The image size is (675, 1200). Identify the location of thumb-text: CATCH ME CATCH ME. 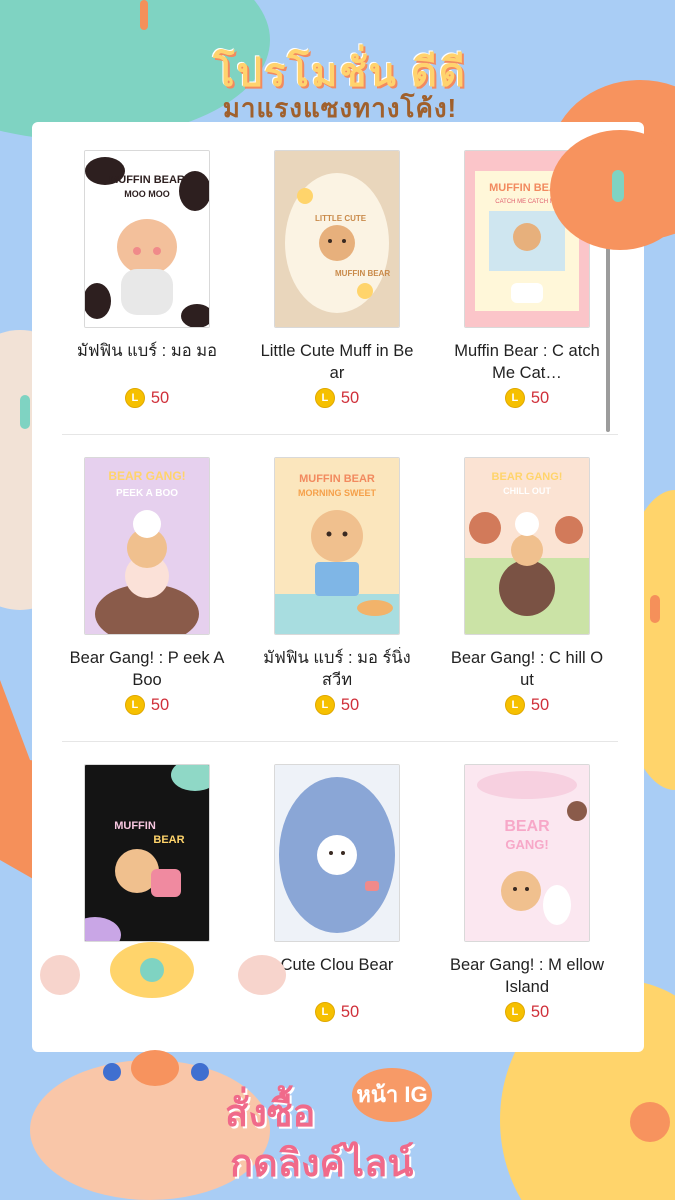
(526, 202).